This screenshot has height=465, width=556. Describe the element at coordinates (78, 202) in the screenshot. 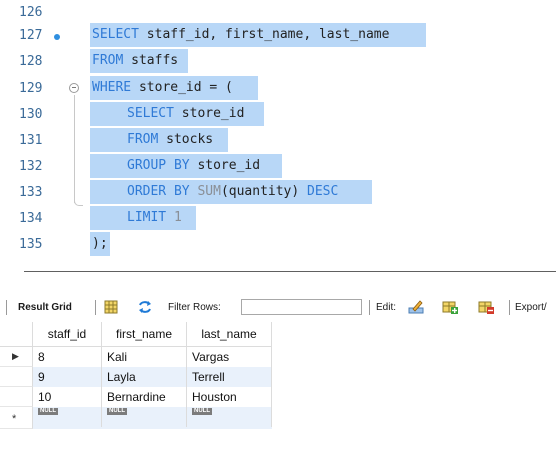

I see `fold-guide-end` at that location.